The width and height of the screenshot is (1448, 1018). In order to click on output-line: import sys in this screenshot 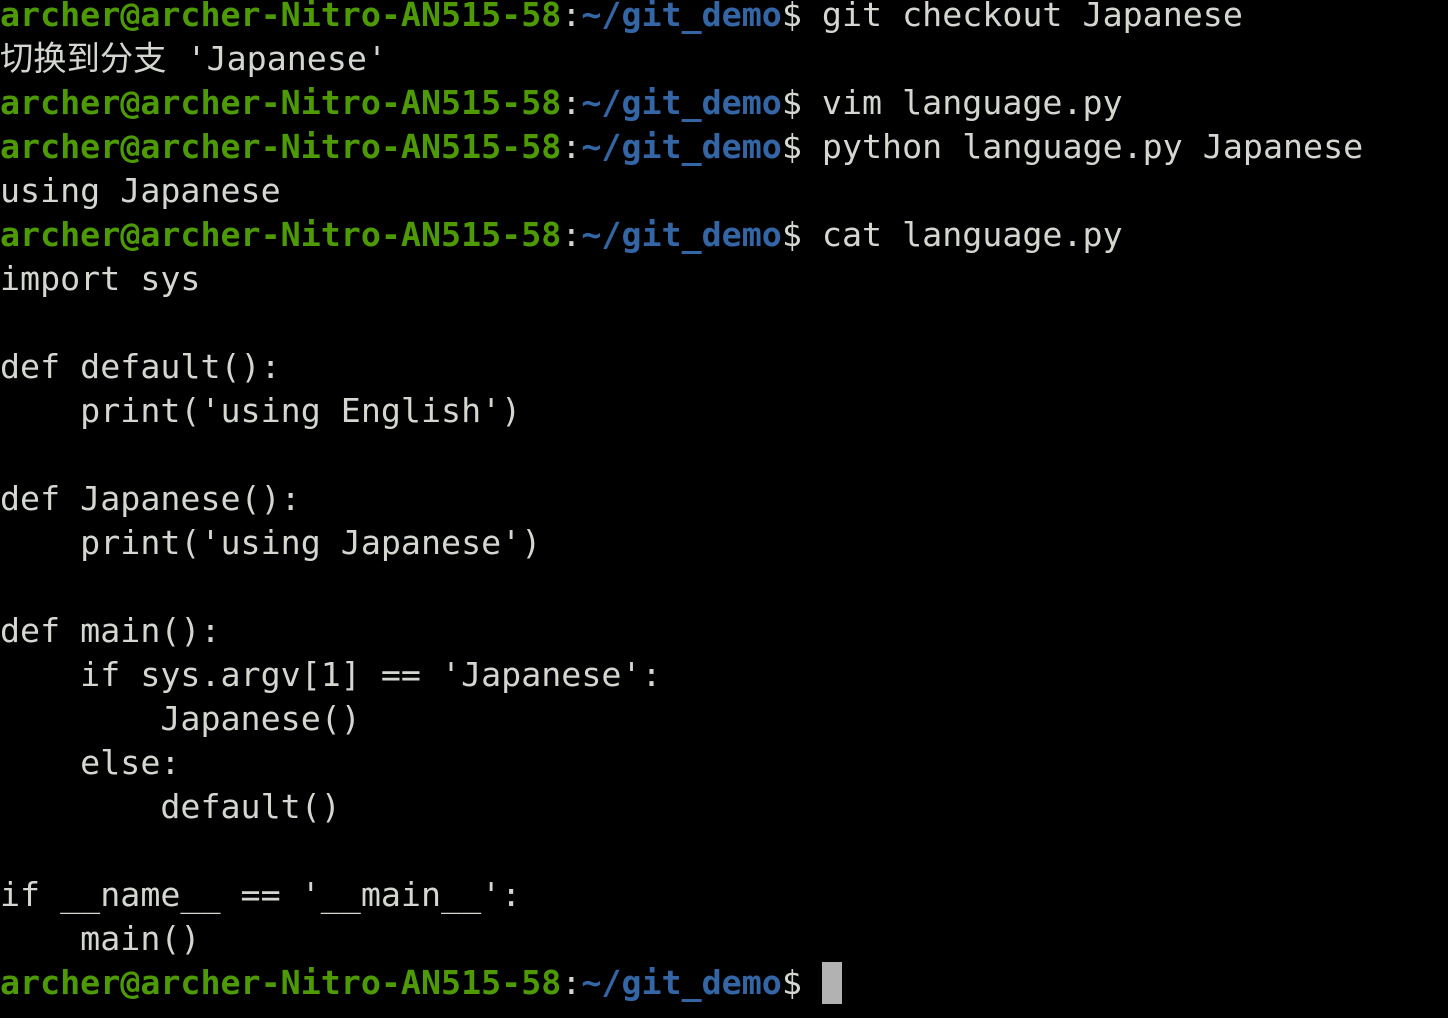, I will do `click(724, 279)`.